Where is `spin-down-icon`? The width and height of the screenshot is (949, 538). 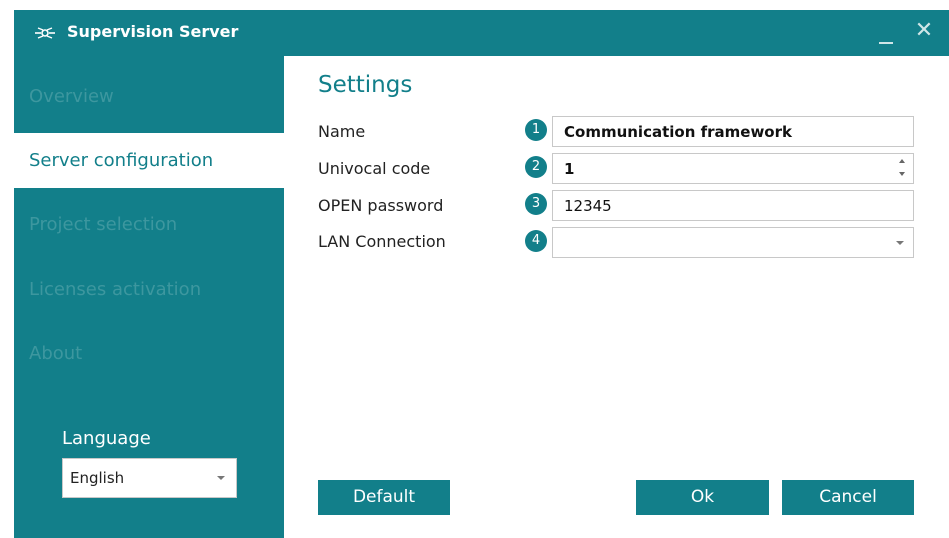
spin-down-icon is located at coordinates (902, 174).